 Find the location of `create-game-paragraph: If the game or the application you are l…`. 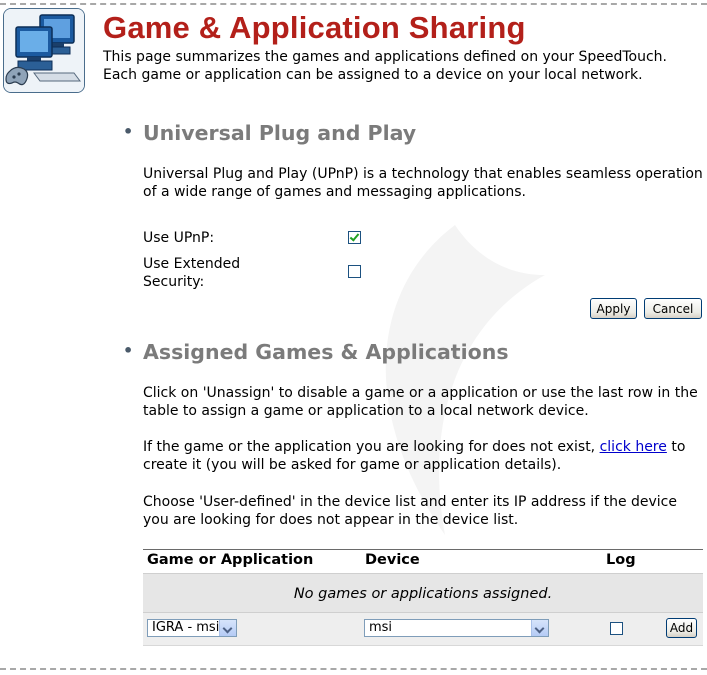

create-game-paragraph: If the game or the application you are l… is located at coordinates (423, 456).